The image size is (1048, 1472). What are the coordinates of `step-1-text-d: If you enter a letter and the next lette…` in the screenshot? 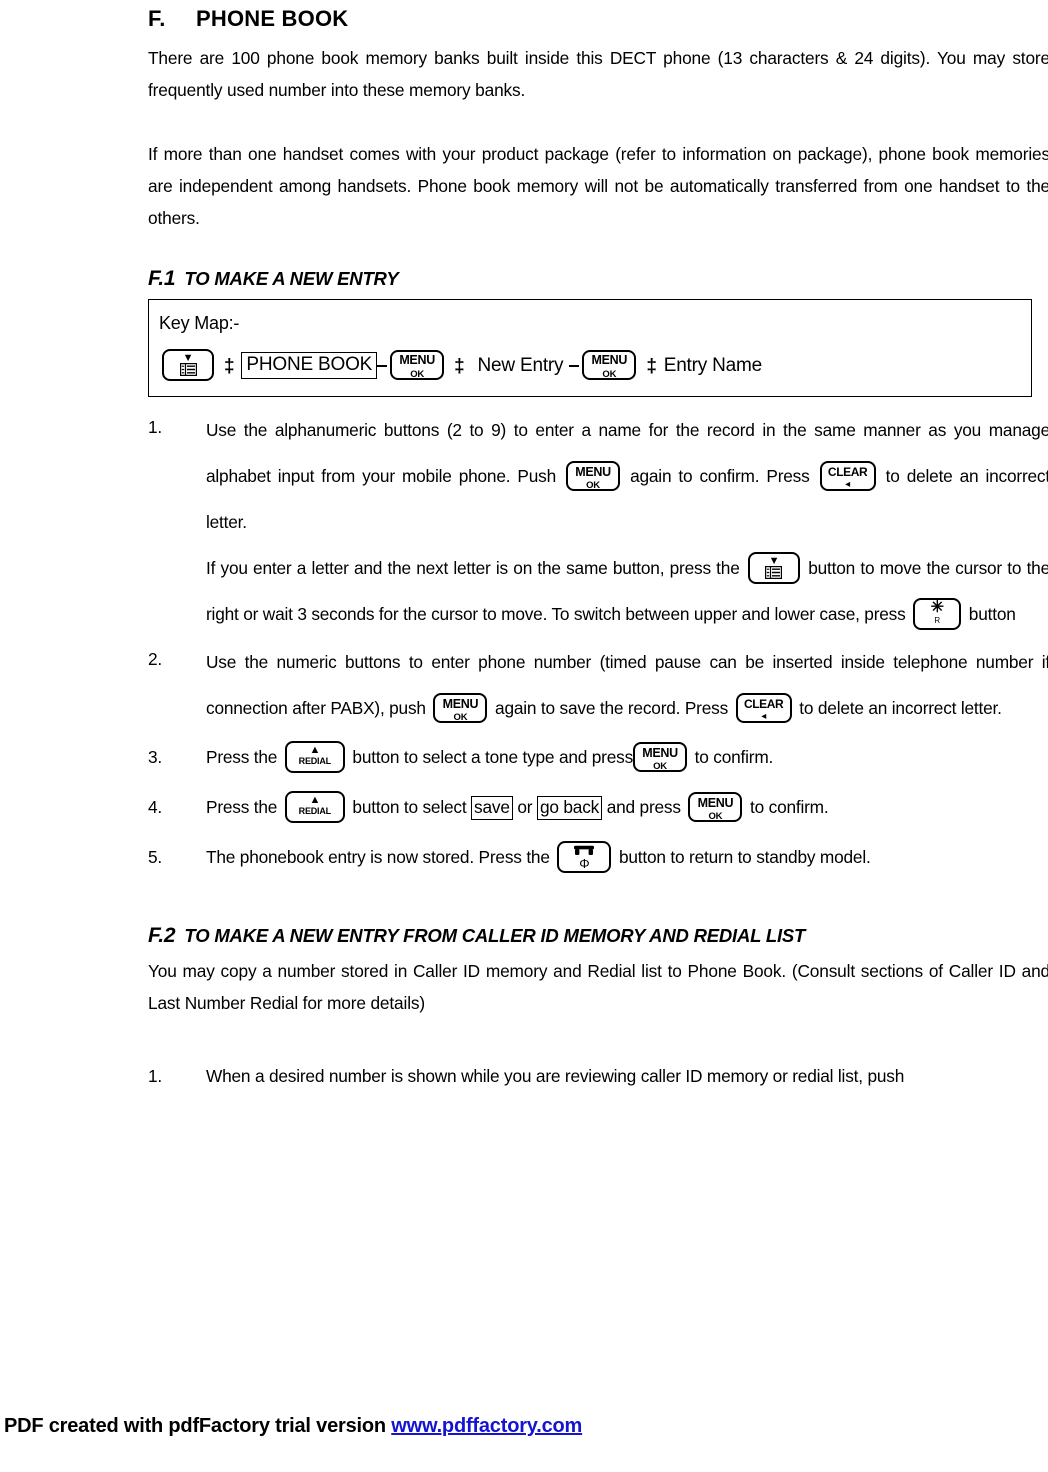 It's located at (473, 567).